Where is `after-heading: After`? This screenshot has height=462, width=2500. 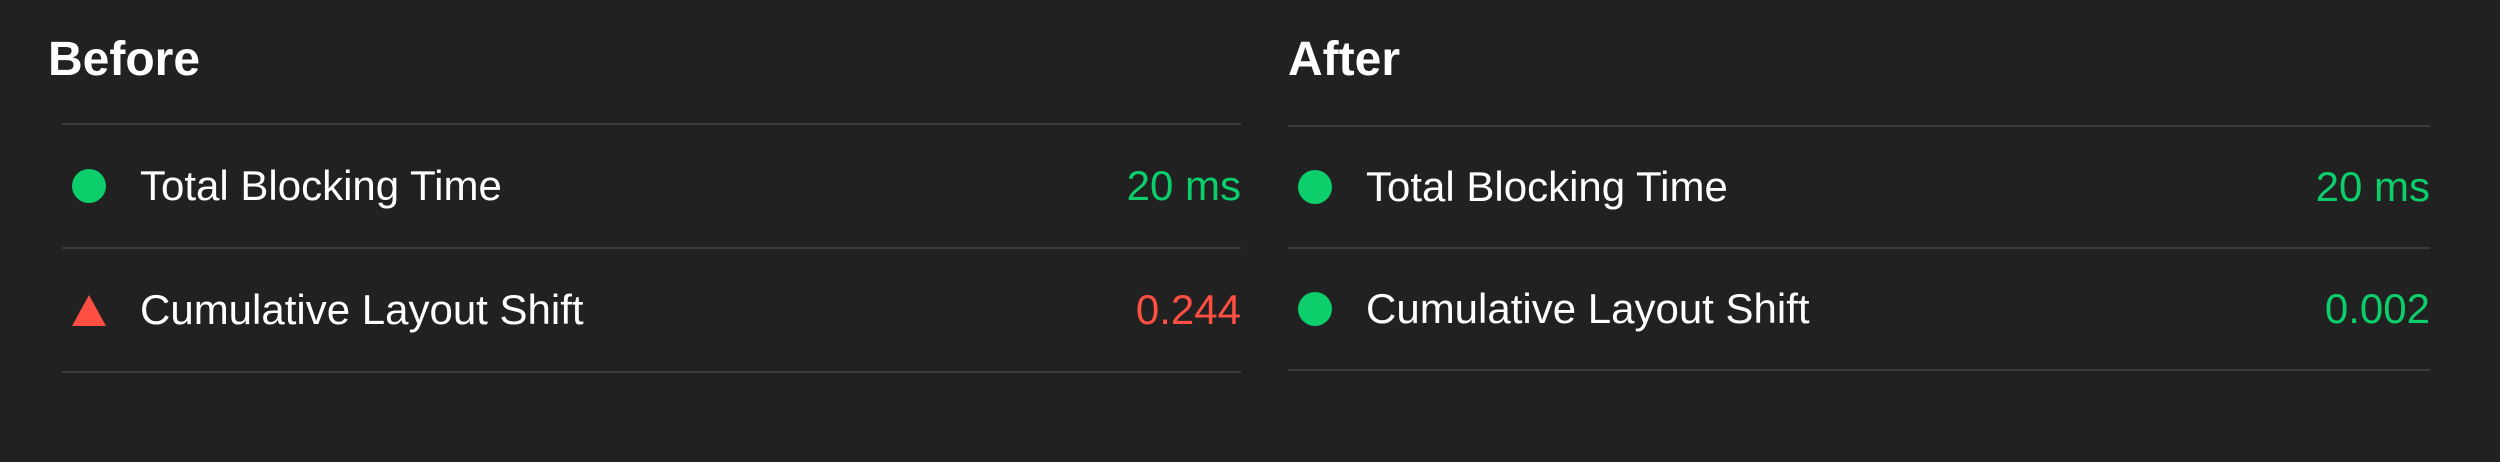 after-heading: After is located at coordinates (1344, 59).